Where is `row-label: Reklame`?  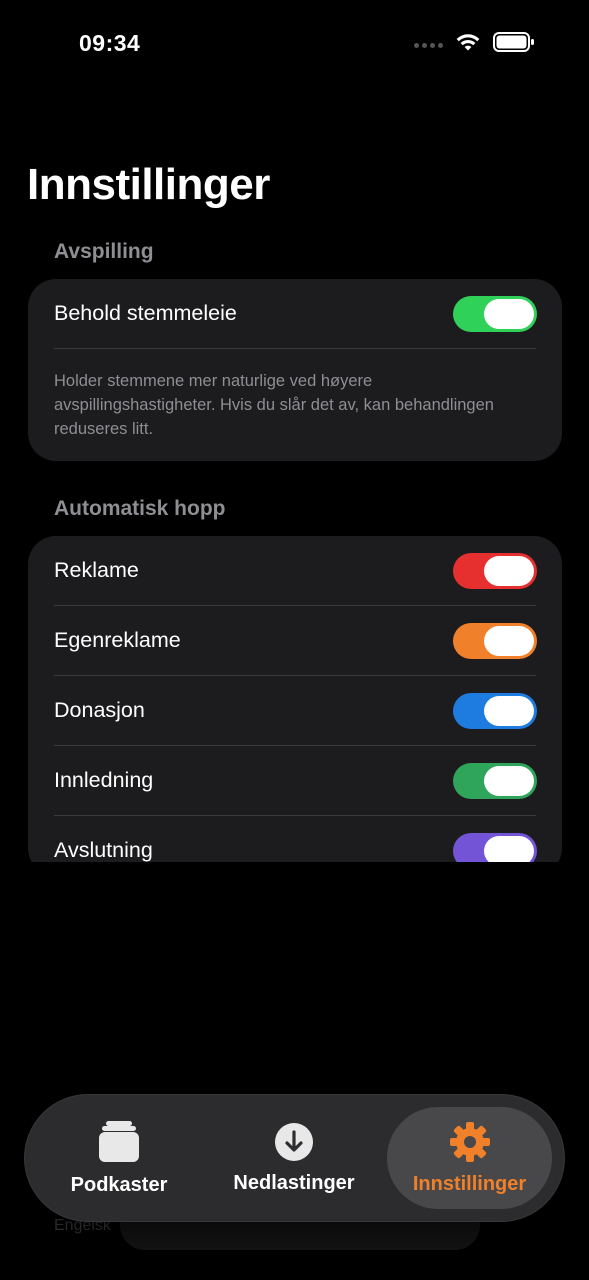 row-label: Reklame is located at coordinates (96, 570).